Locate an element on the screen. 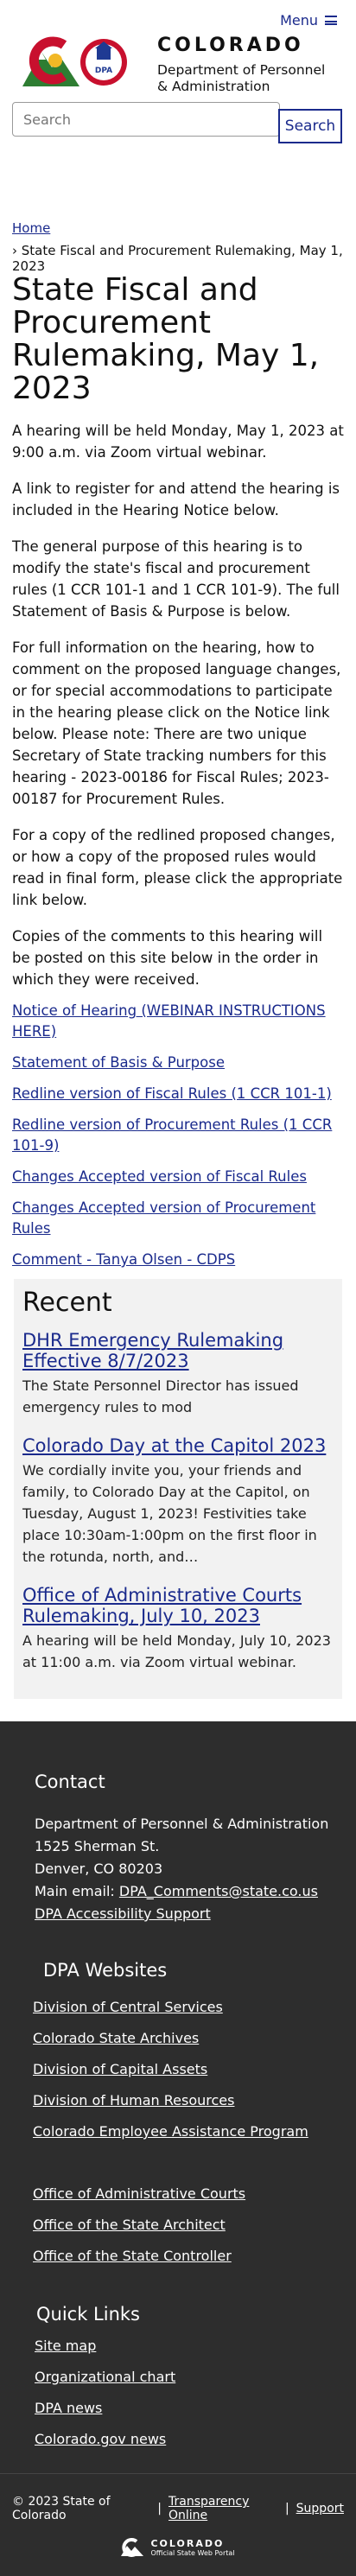  menu-label: Menu is located at coordinates (299, 20).